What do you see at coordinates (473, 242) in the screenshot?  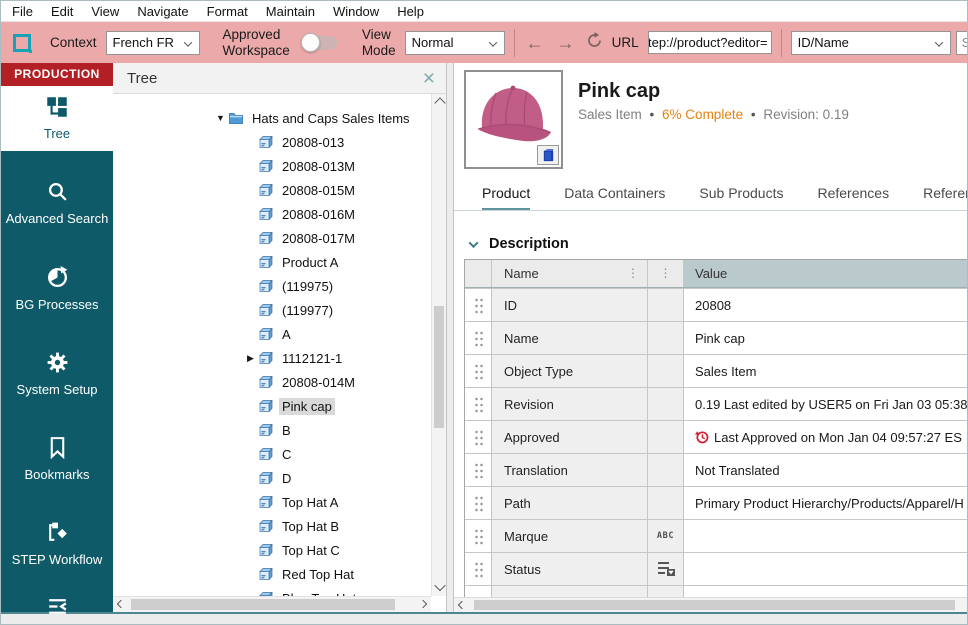 I see `collapse-section-icon` at bounding box center [473, 242].